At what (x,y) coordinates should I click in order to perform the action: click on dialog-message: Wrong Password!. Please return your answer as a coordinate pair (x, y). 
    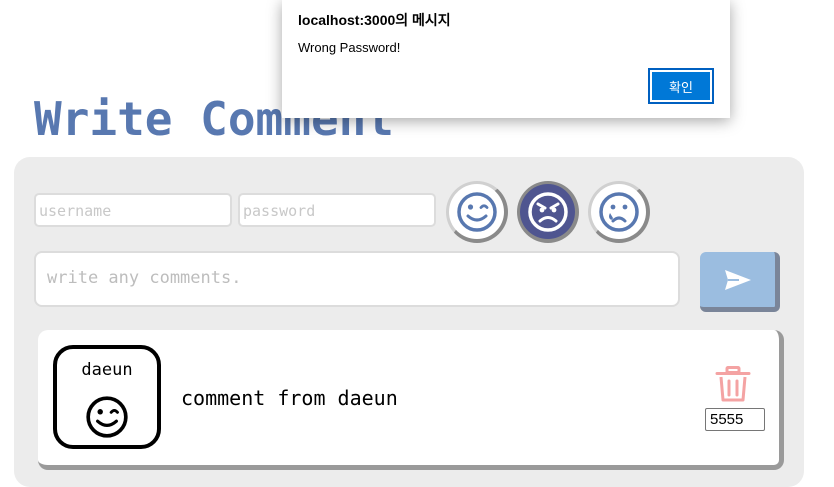
    Looking at the image, I should click on (349, 47).